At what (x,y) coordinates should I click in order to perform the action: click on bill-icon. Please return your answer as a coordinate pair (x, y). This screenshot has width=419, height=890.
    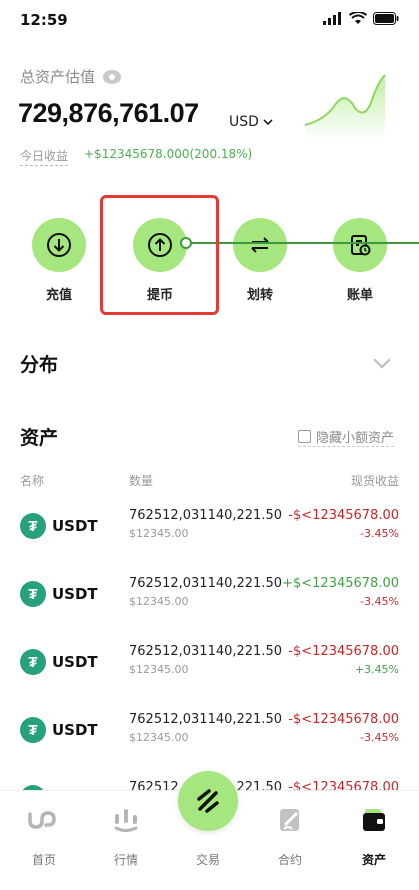
    Looking at the image, I should click on (361, 245).